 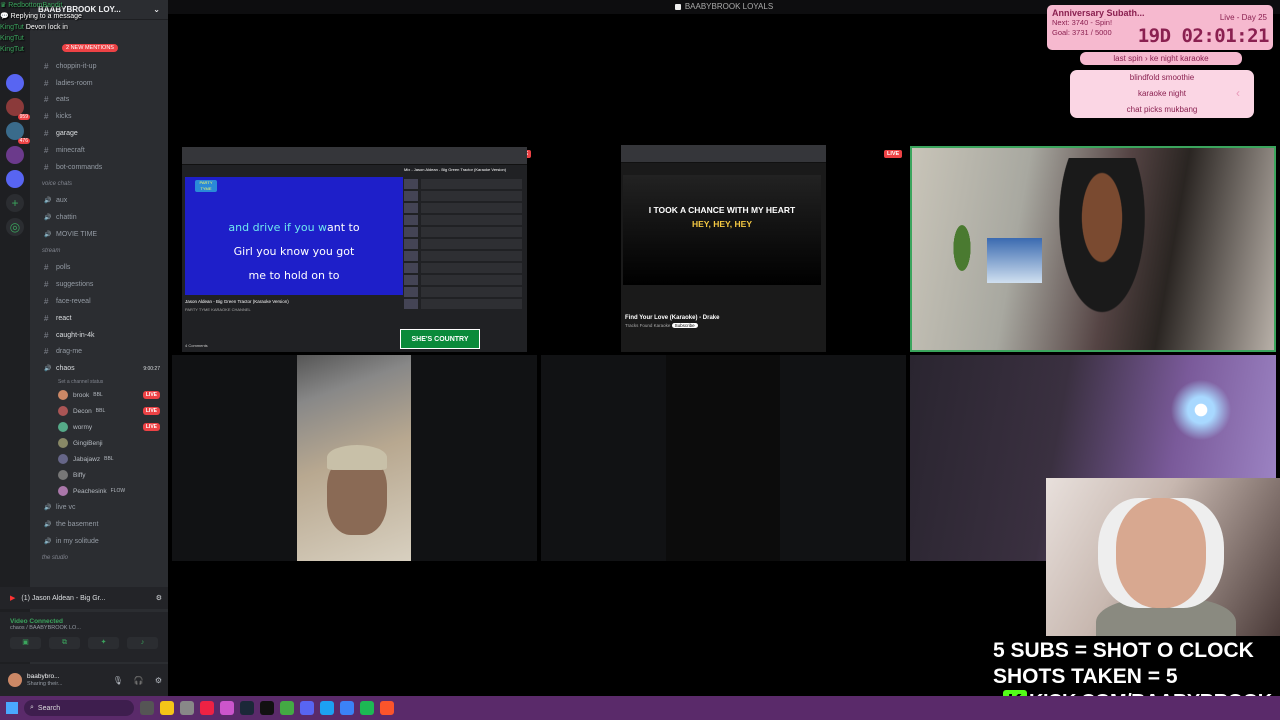 I want to click on member-name: Peachesink, so click(x=90, y=491).